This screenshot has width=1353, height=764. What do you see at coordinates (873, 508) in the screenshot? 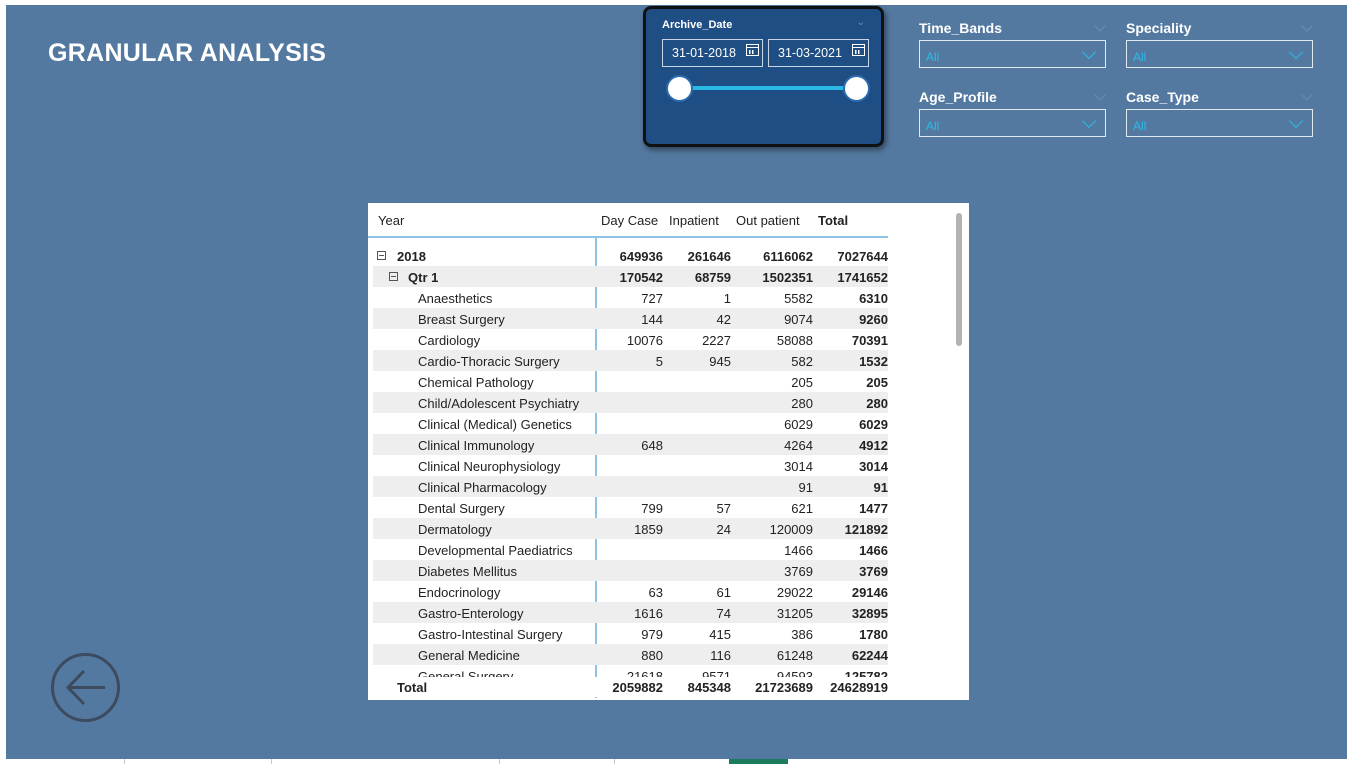
I see `cell-total: 1477` at bounding box center [873, 508].